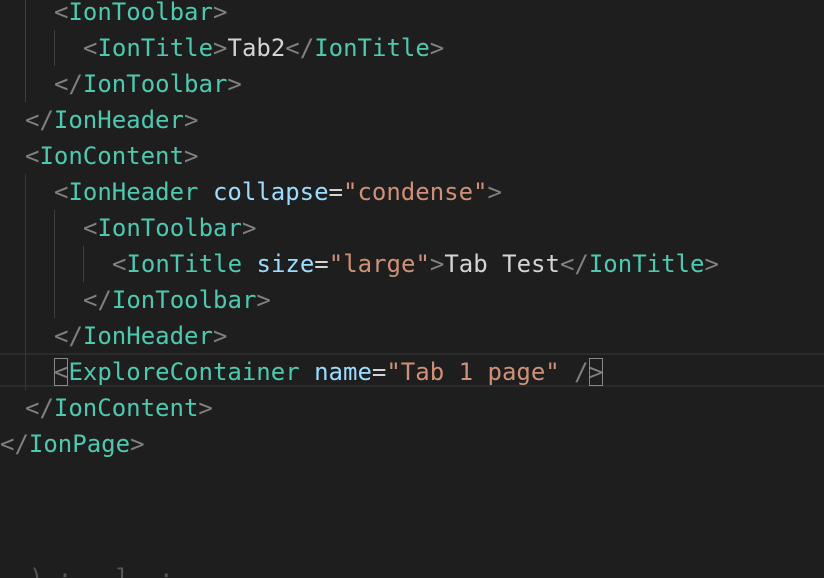 The height and width of the screenshot is (578, 824). I want to click on code-token-str: "large", so click(379, 264).